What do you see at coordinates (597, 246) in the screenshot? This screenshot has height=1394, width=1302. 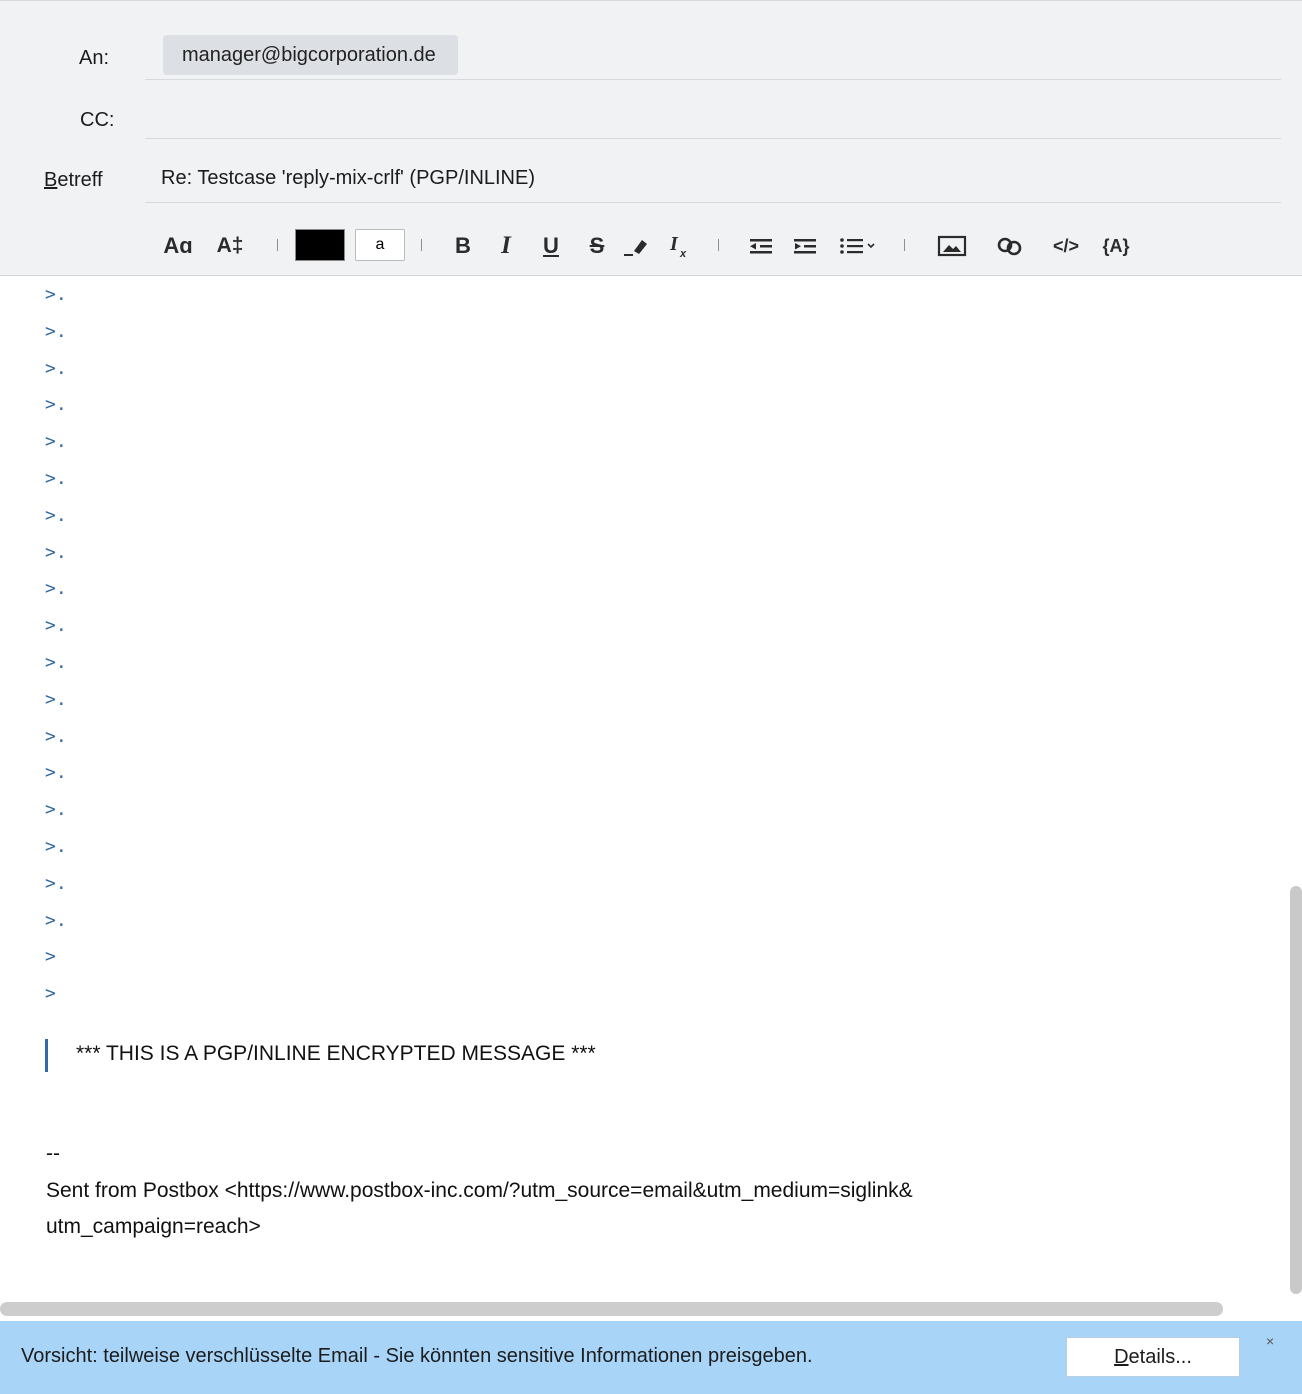 I see `strikethrough-icon: S` at bounding box center [597, 246].